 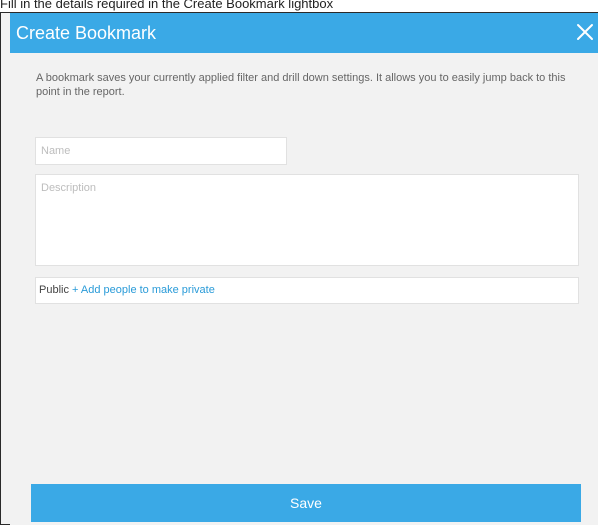 What do you see at coordinates (161, 151) in the screenshot?
I see `name-input` at bounding box center [161, 151].